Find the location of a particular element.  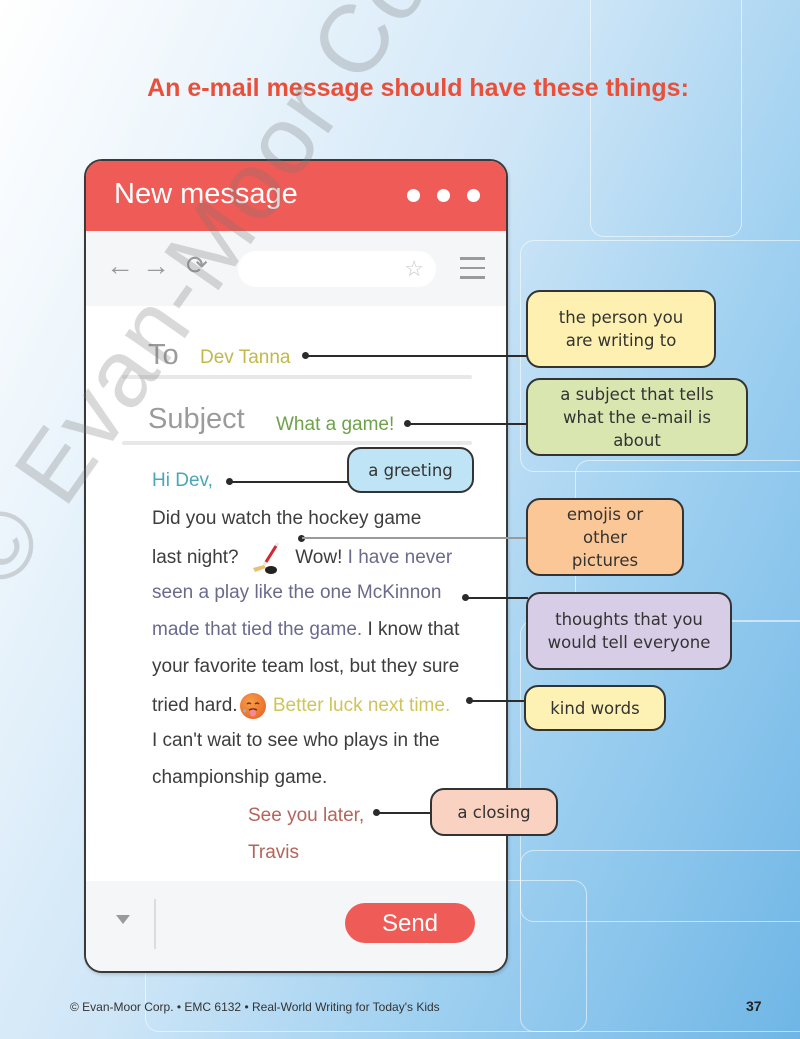

window-controls is located at coordinates (443, 195).